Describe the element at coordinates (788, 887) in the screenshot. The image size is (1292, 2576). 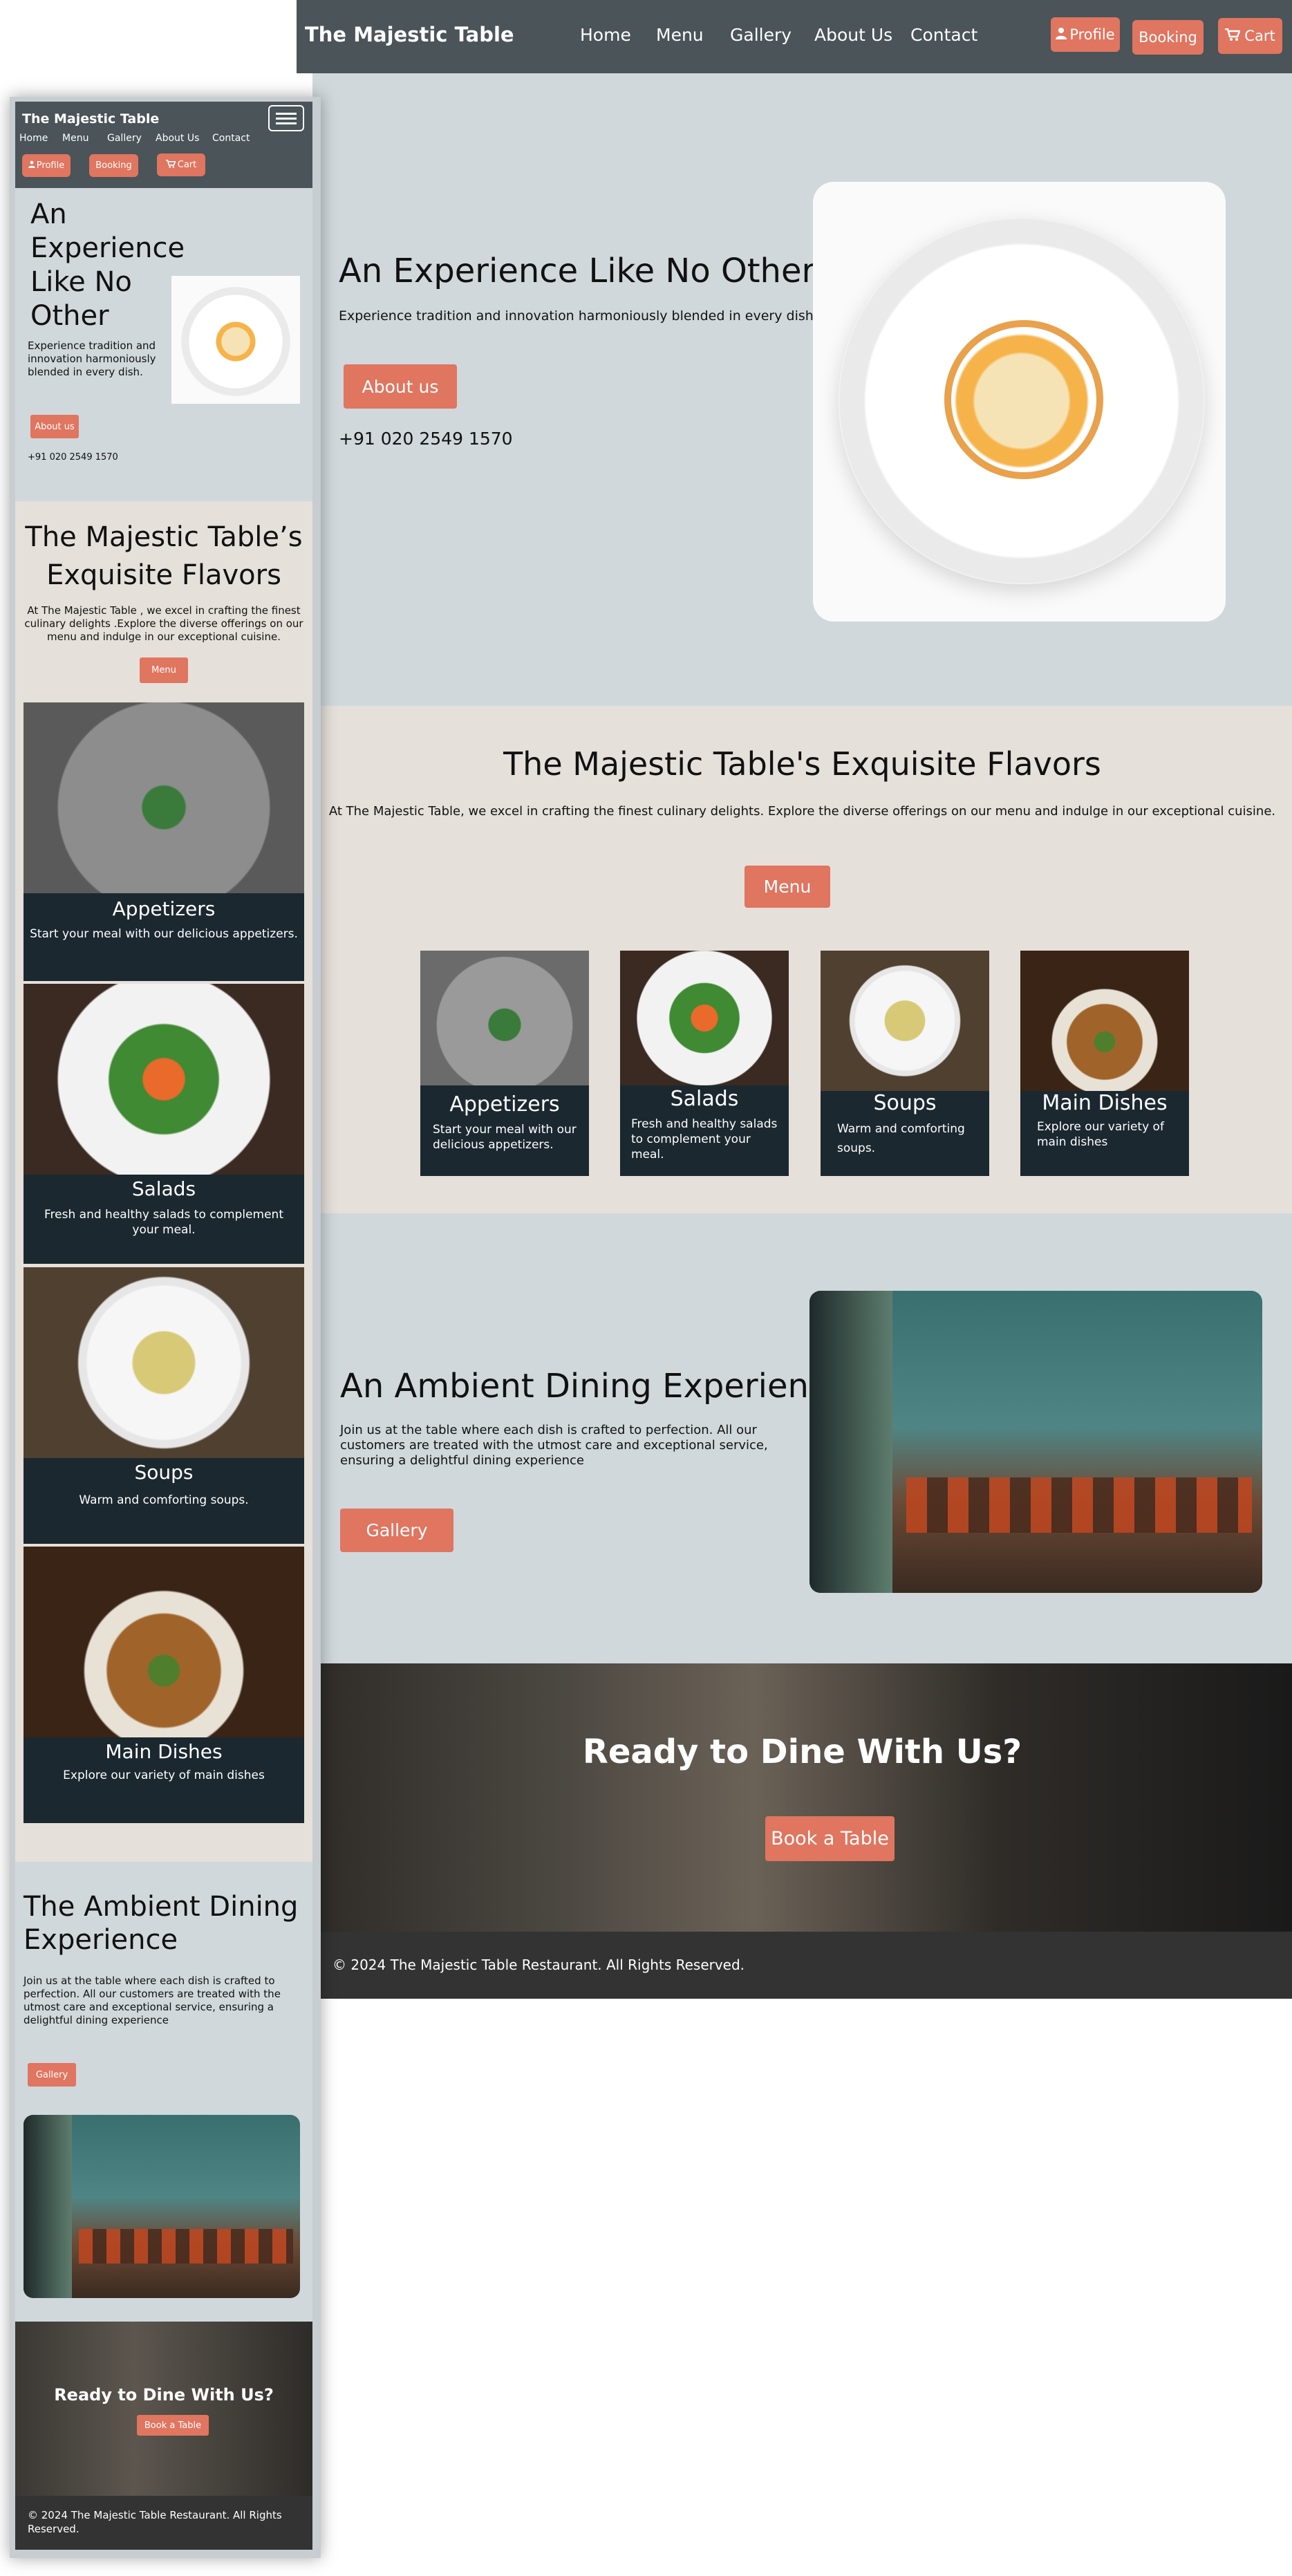
I see `menu-button: Menu` at that location.